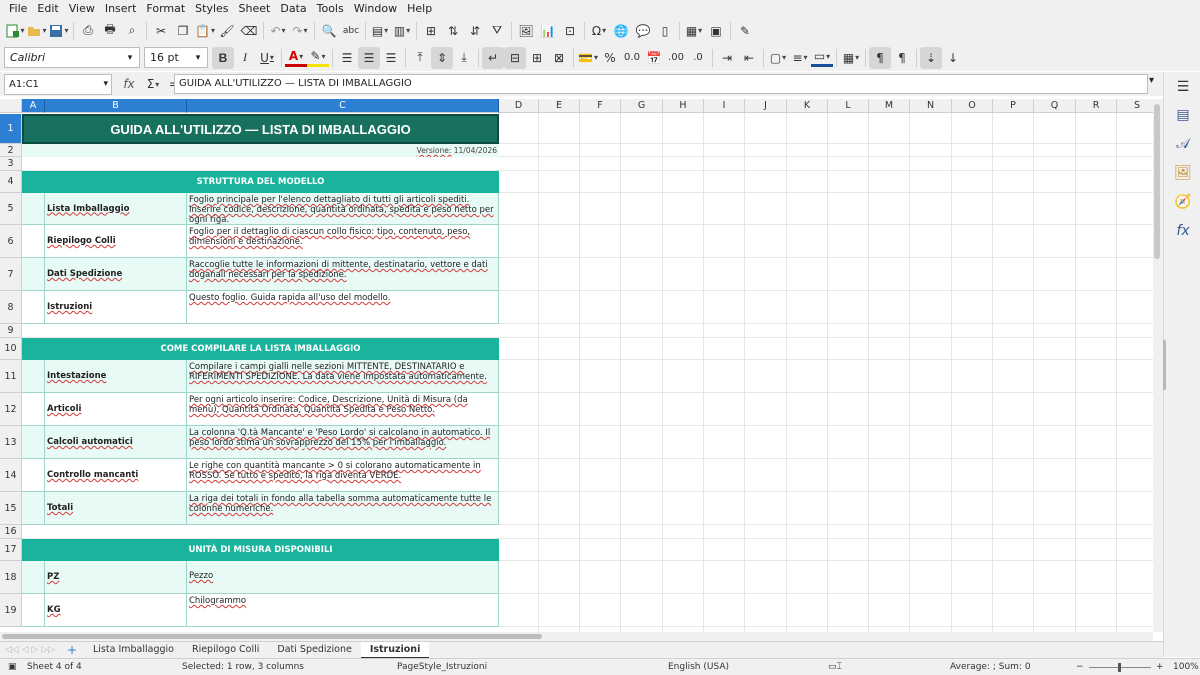 Image resolution: width=1200 pixels, height=675 pixels. What do you see at coordinates (347, 58) in the screenshot?
I see `align-left-icon: ☰` at bounding box center [347, 58].